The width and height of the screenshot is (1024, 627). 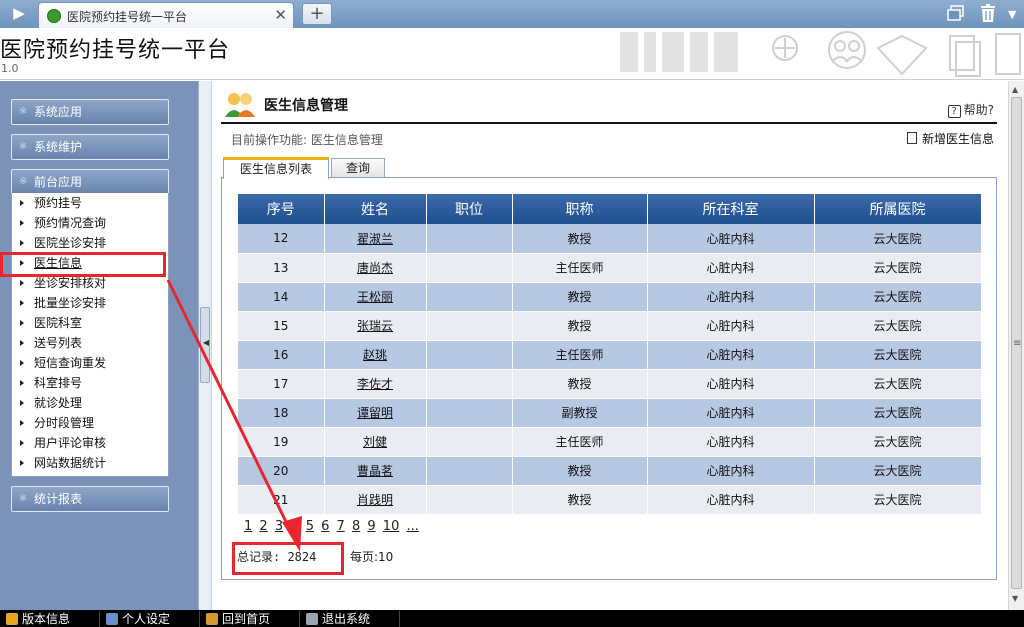 I want to click on menu-item-visit-processing: 就诊处理, so click(x=90, y=403).